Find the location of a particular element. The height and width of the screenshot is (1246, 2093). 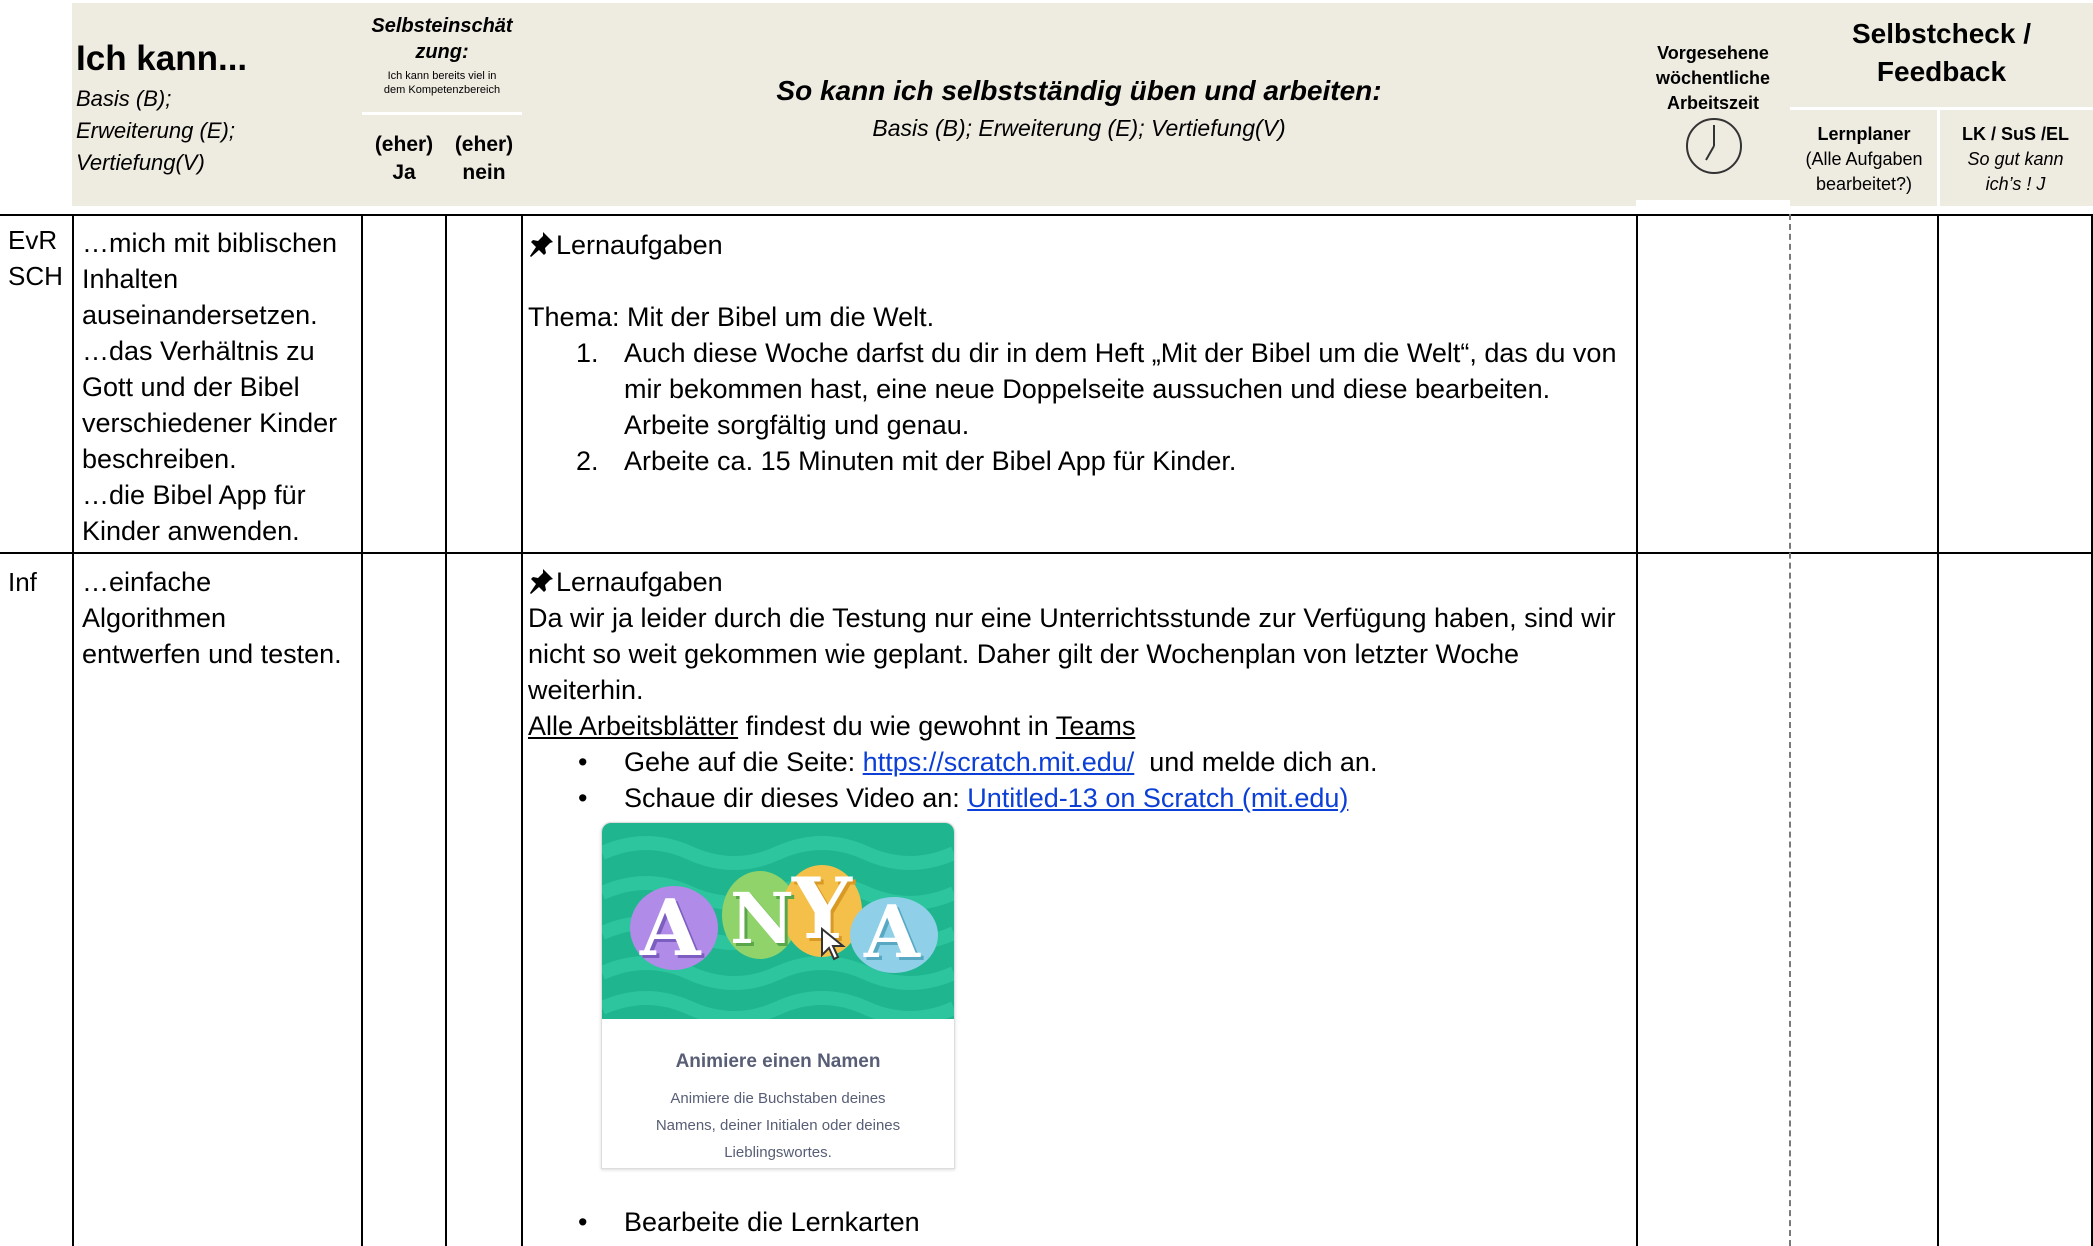

lk-sub-line2: ich’s ! J is located at coordinates (2015, 184).